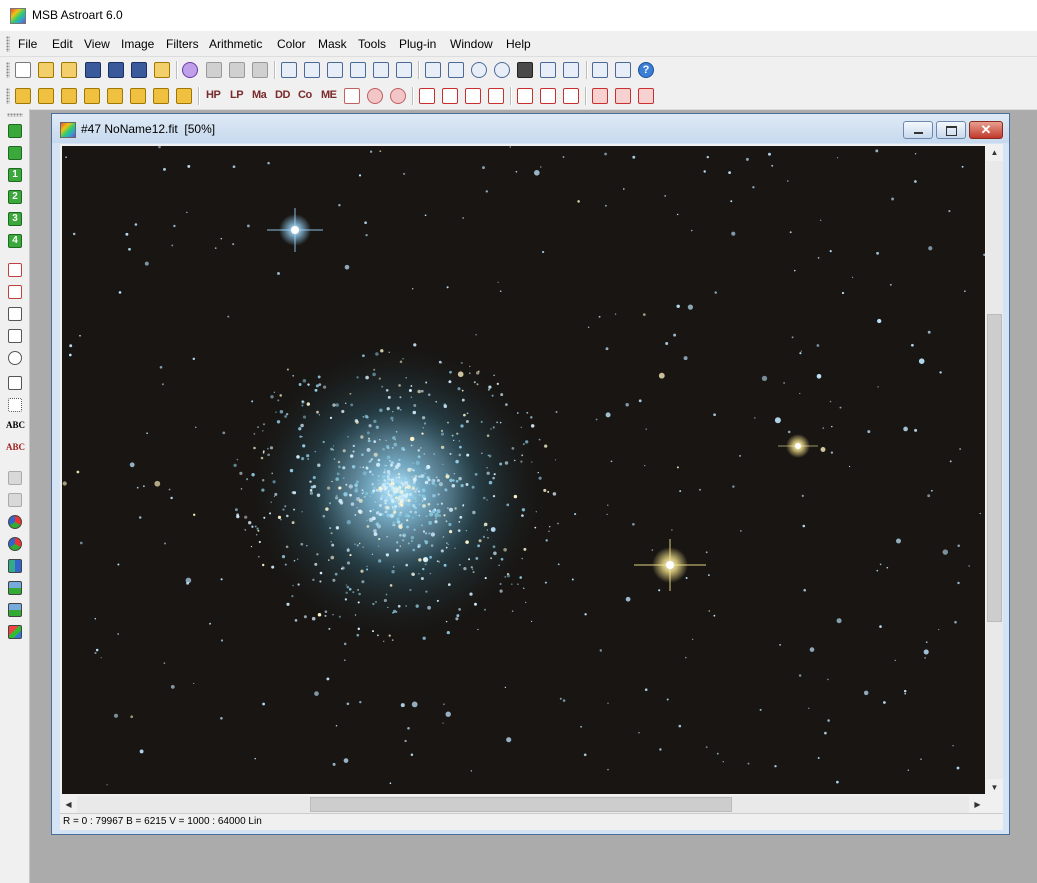 The image size is (1037, 883). What do you see at coordinates (433, 70) in the screenshot?
I see `small-window-icon` at bounding box center [433, 70].